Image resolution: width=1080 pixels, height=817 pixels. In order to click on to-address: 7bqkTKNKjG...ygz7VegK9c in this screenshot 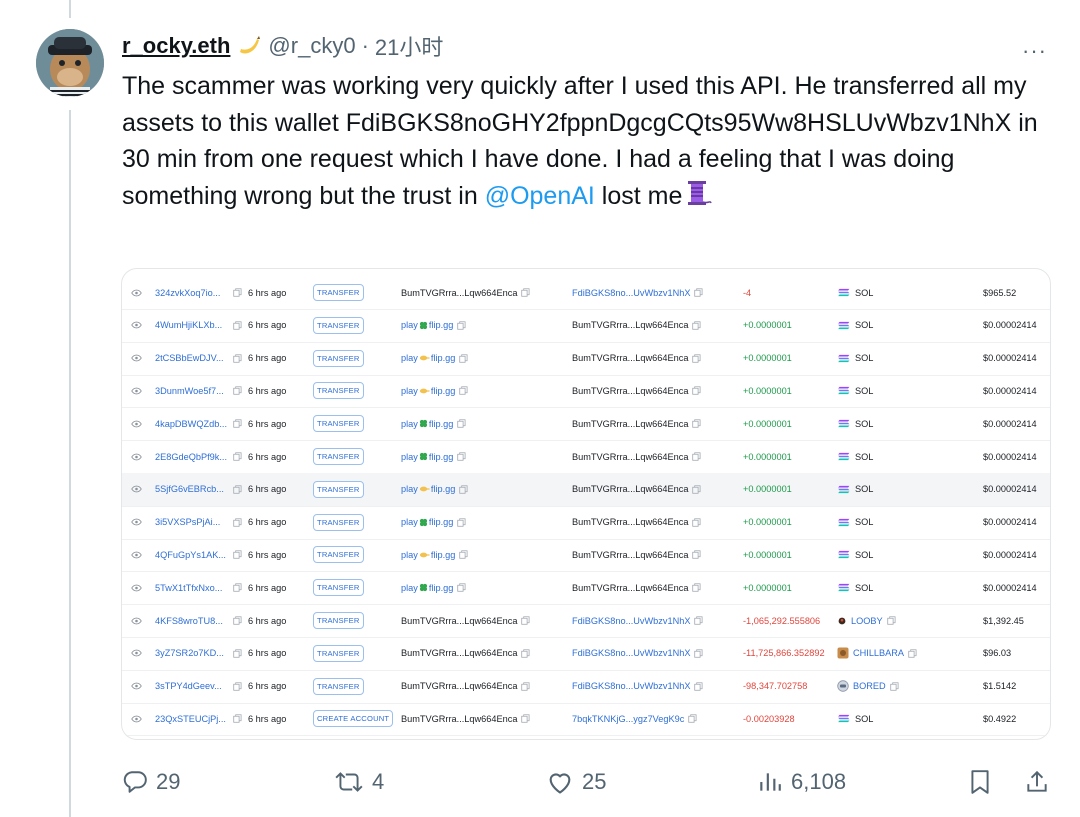, I will do `click(628, 719)`.